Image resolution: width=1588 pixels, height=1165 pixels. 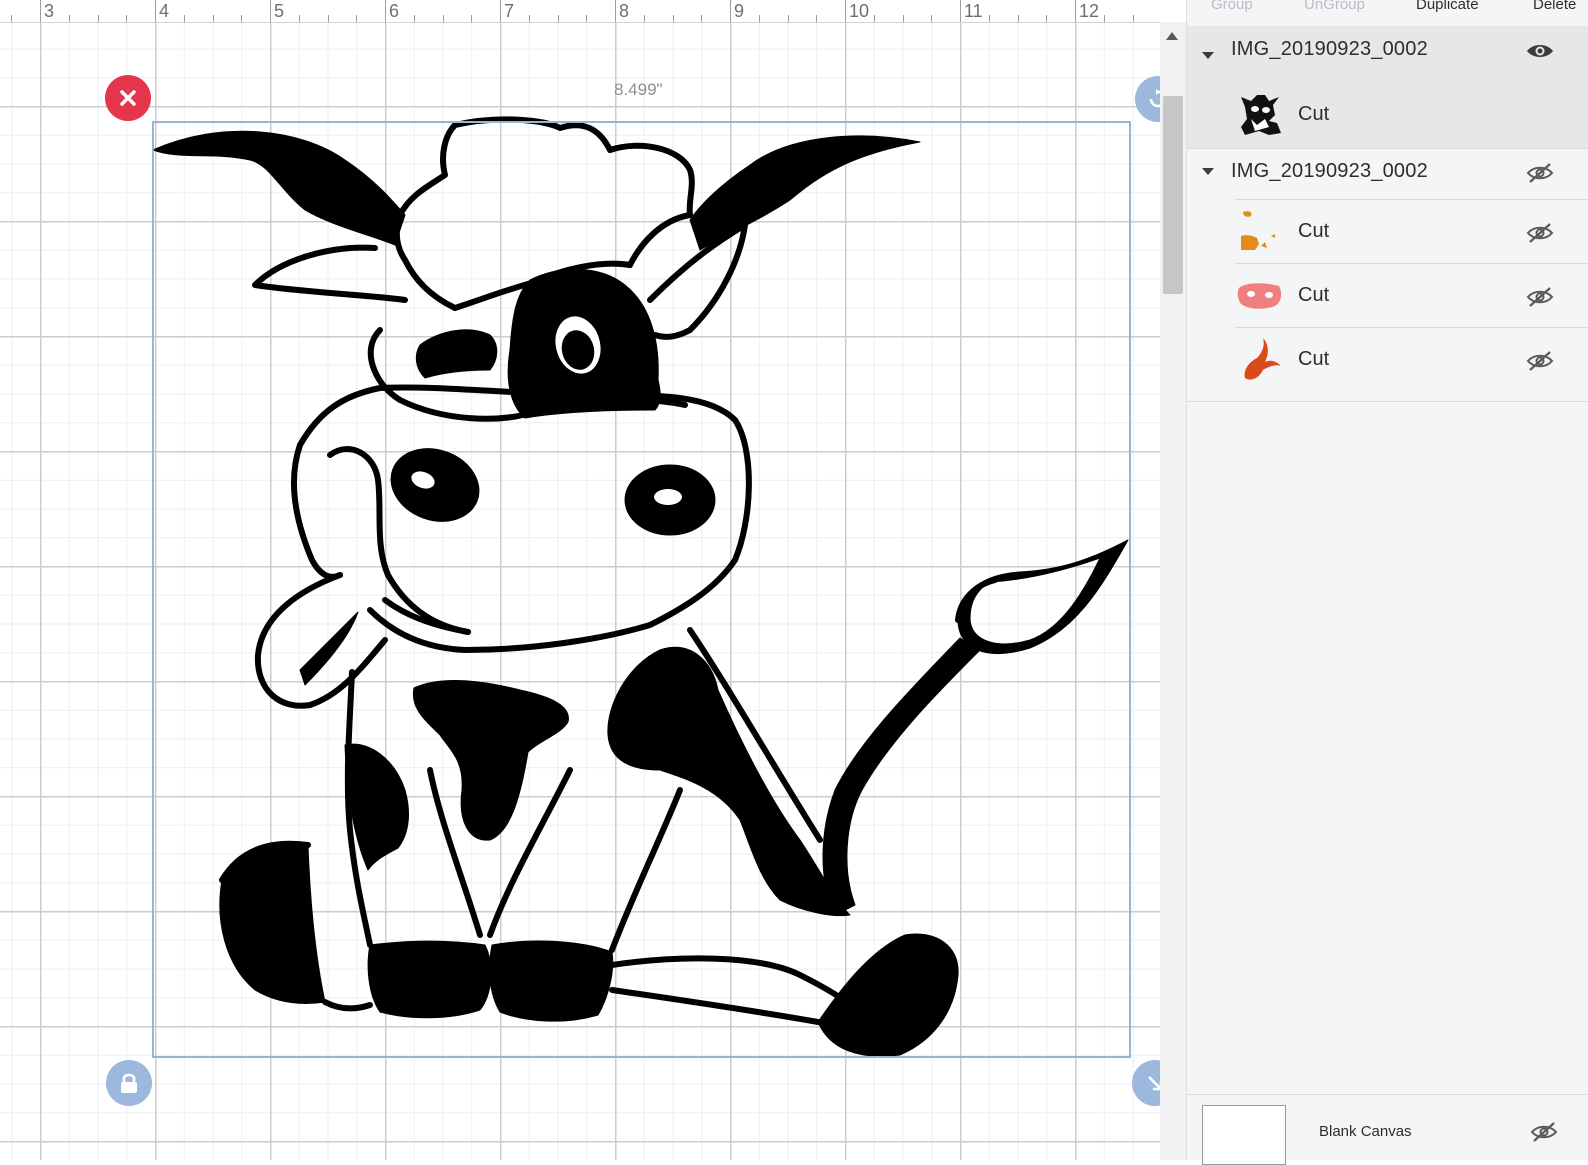 What do you see at coordinates (580, 11) in the screenshot?
I see `horizontal-ruler: 3 4 5 6 7 8 9 10 11 12` at bounding box center [580, 11].